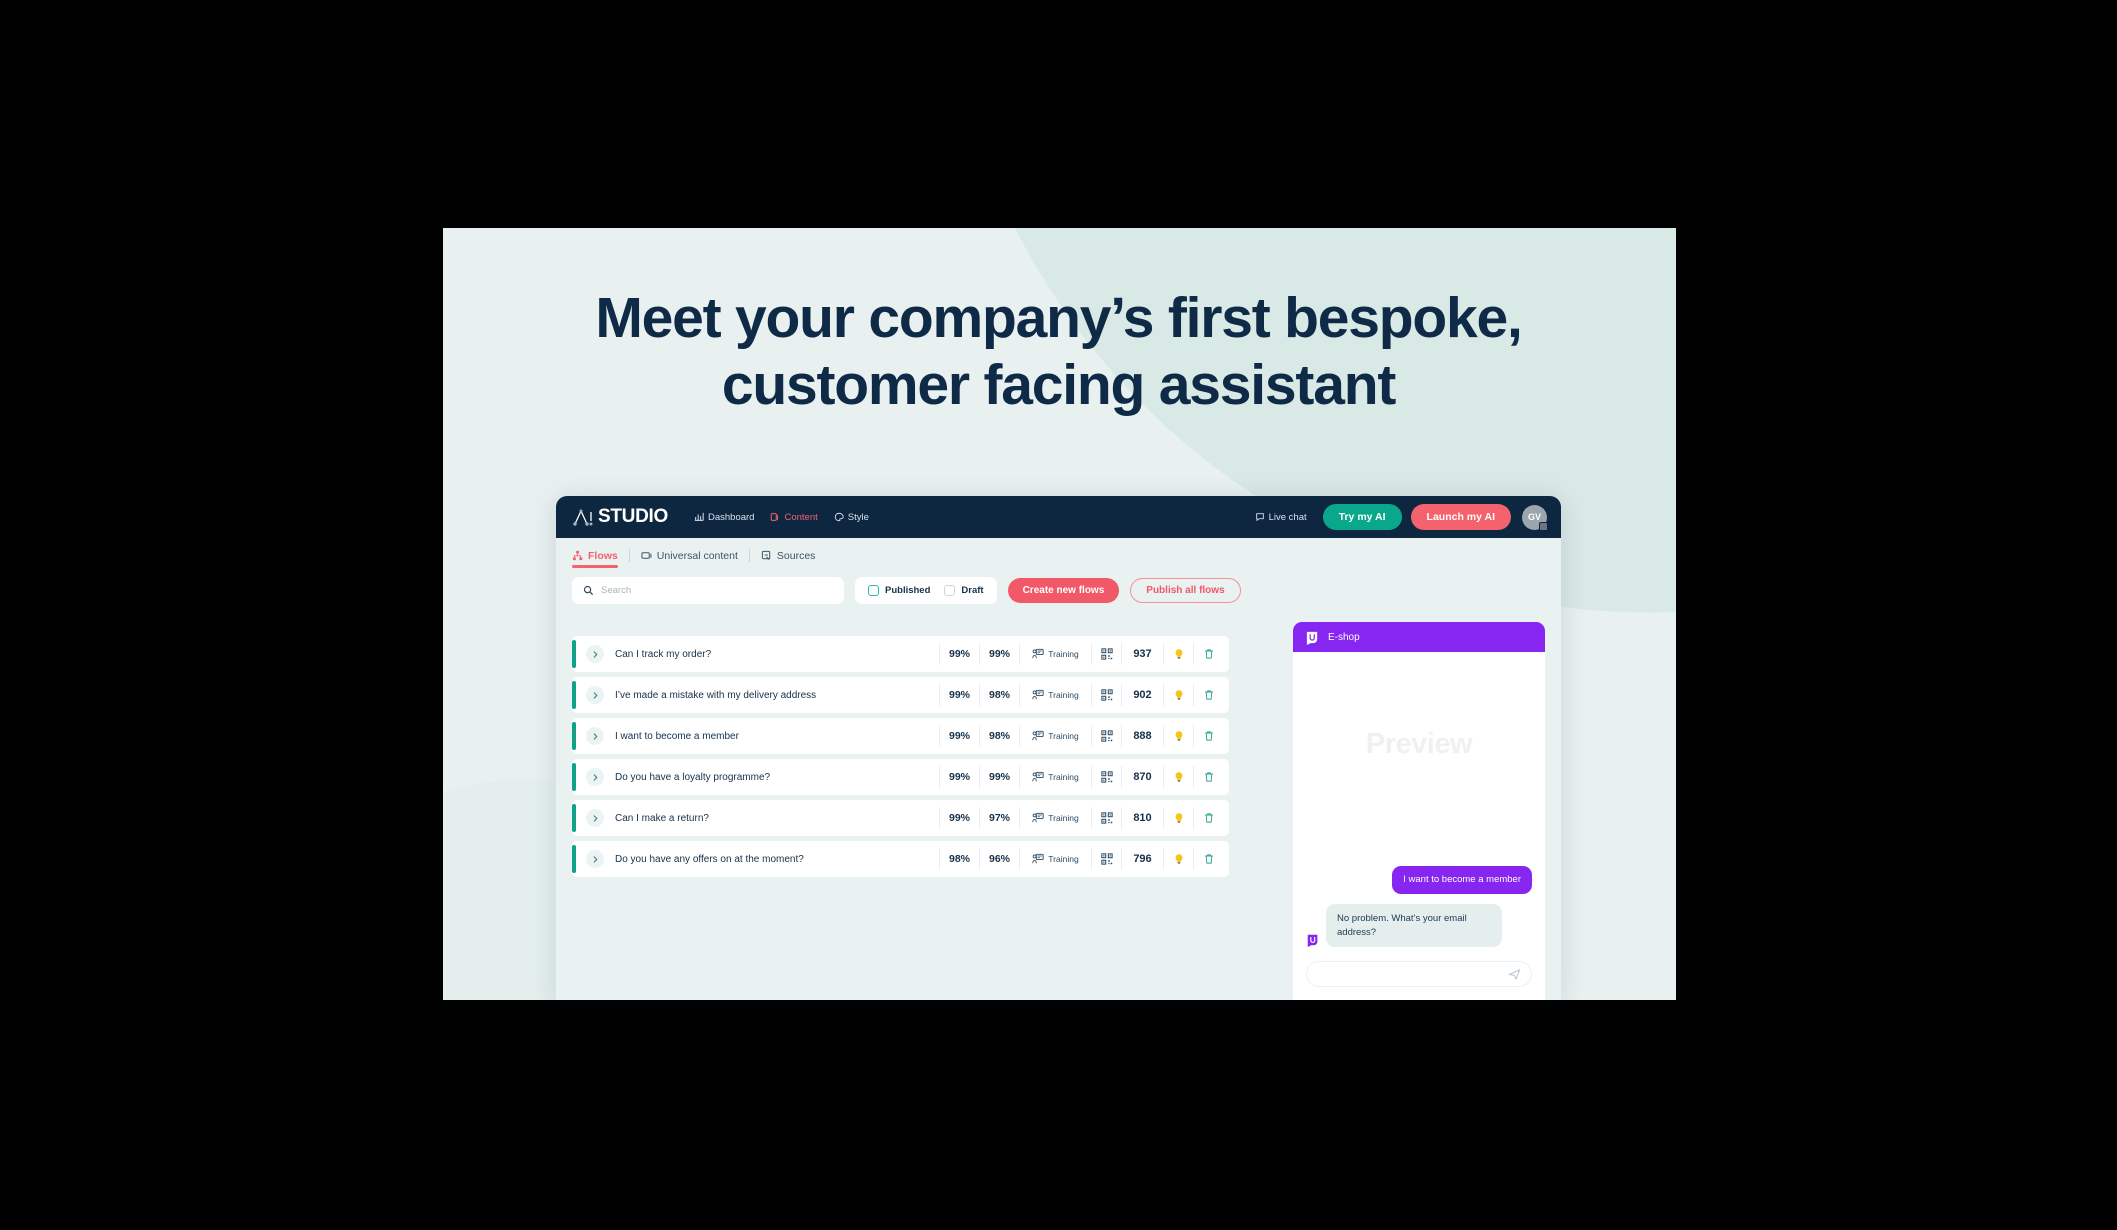  I want to click on flow-count: 810, so click(1142, 818).